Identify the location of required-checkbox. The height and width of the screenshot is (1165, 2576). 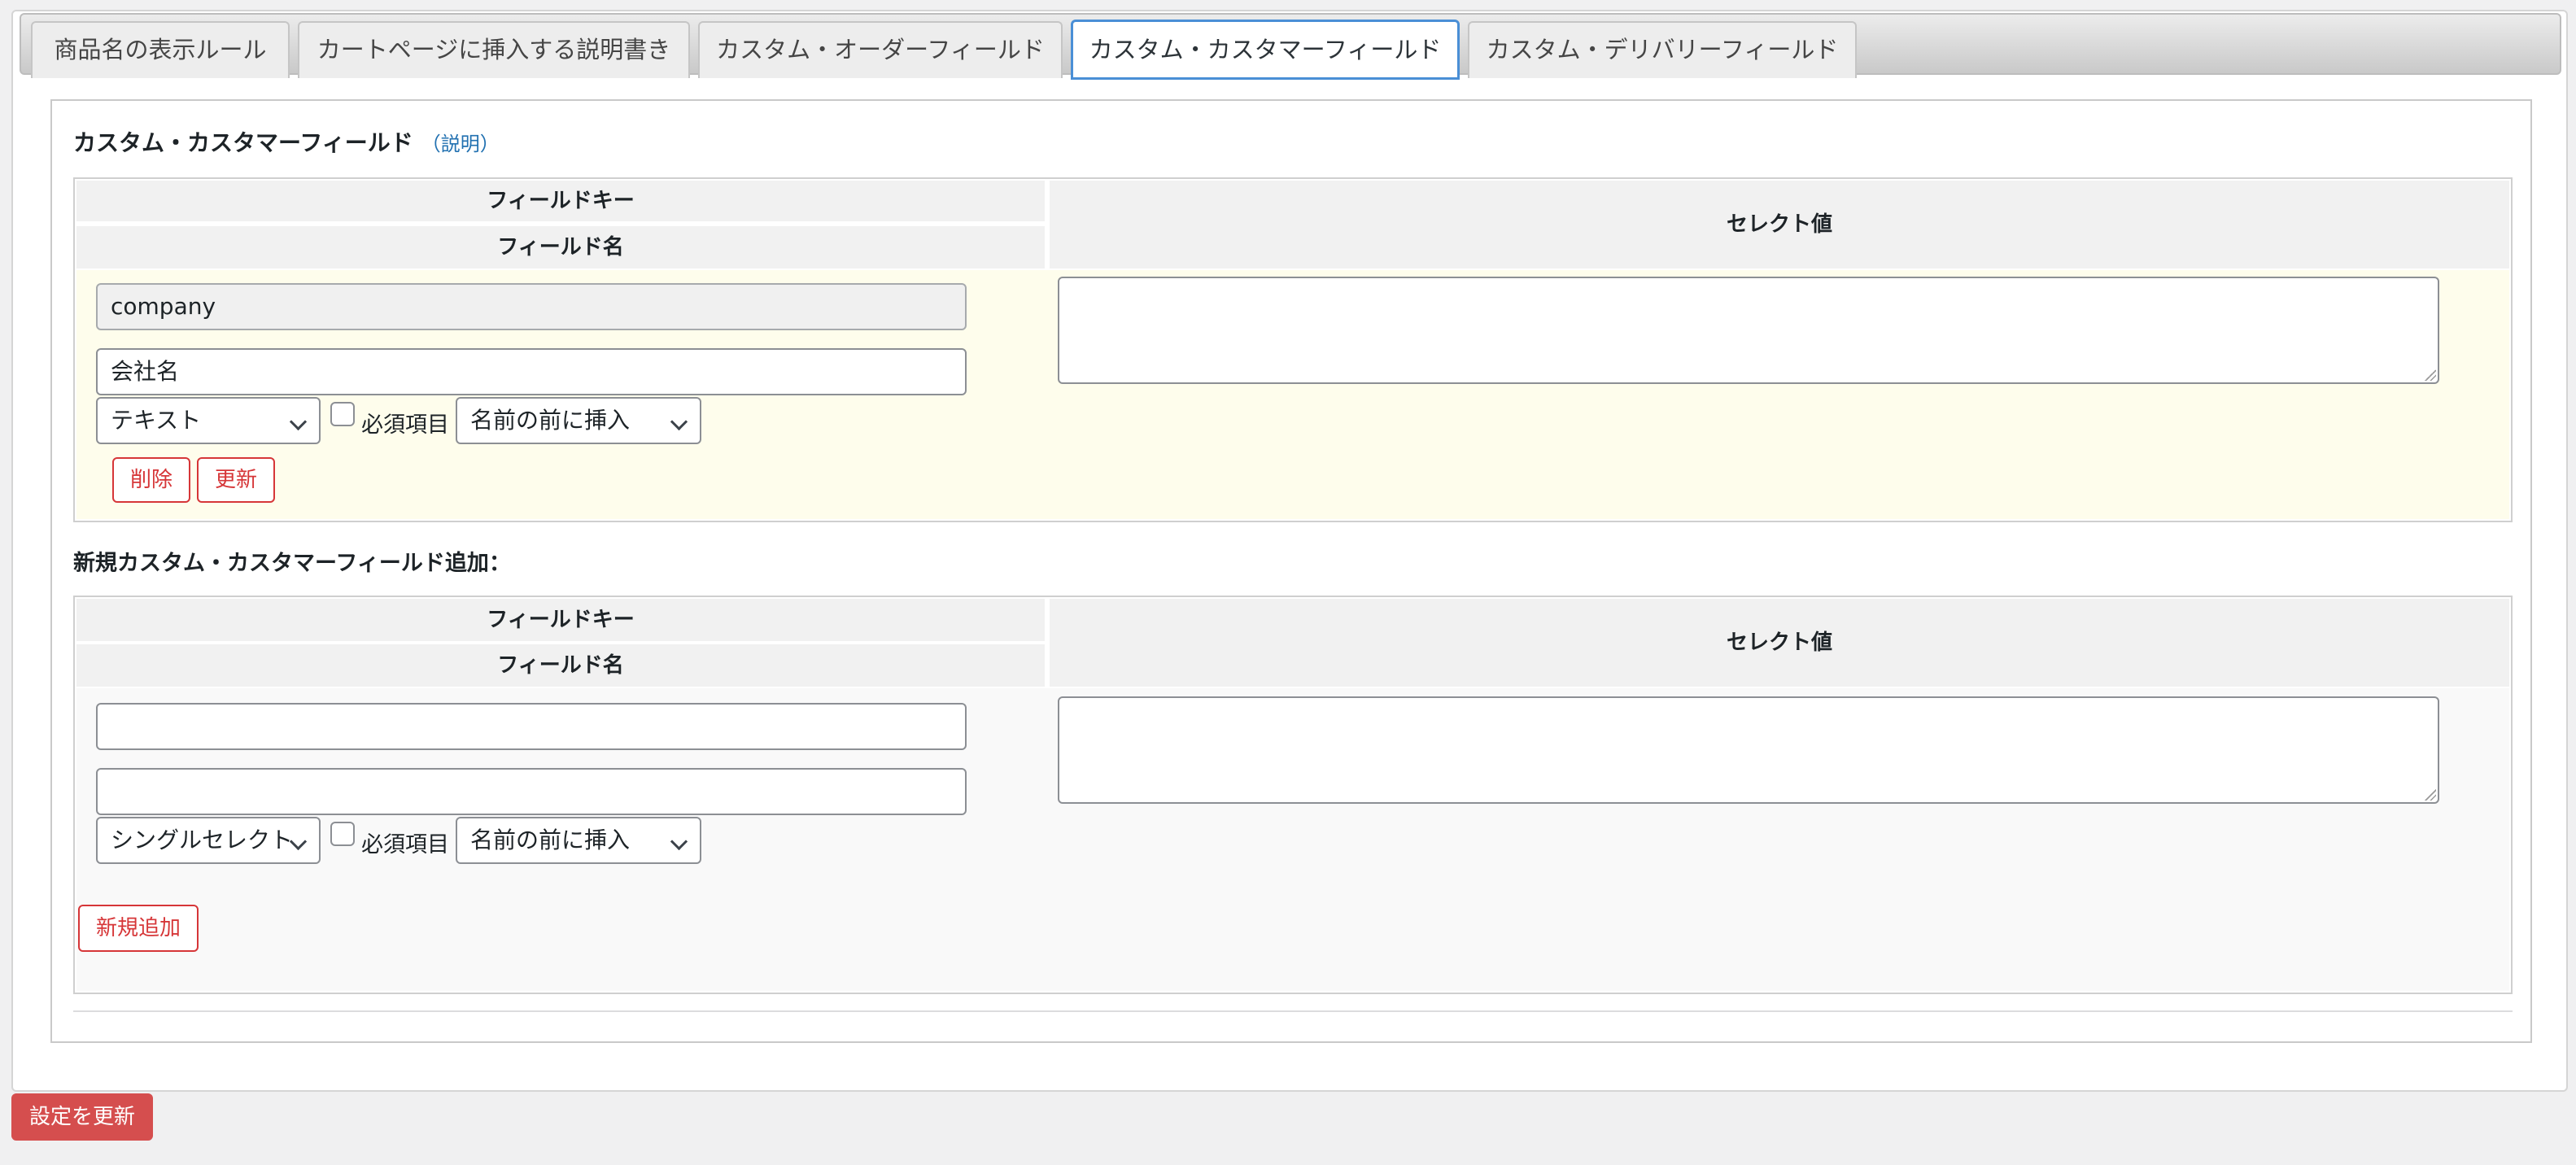
(342, 414).